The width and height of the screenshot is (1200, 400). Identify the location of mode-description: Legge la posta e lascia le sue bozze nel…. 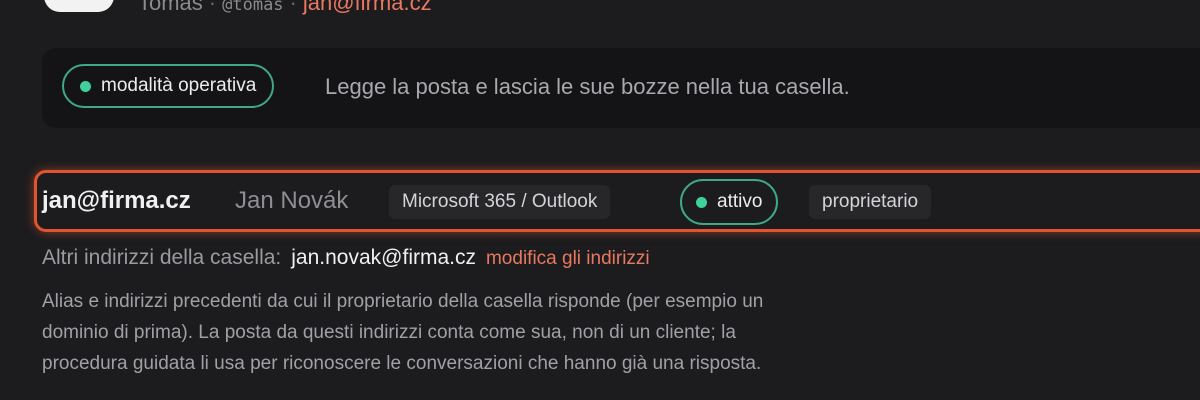
(587, 86).